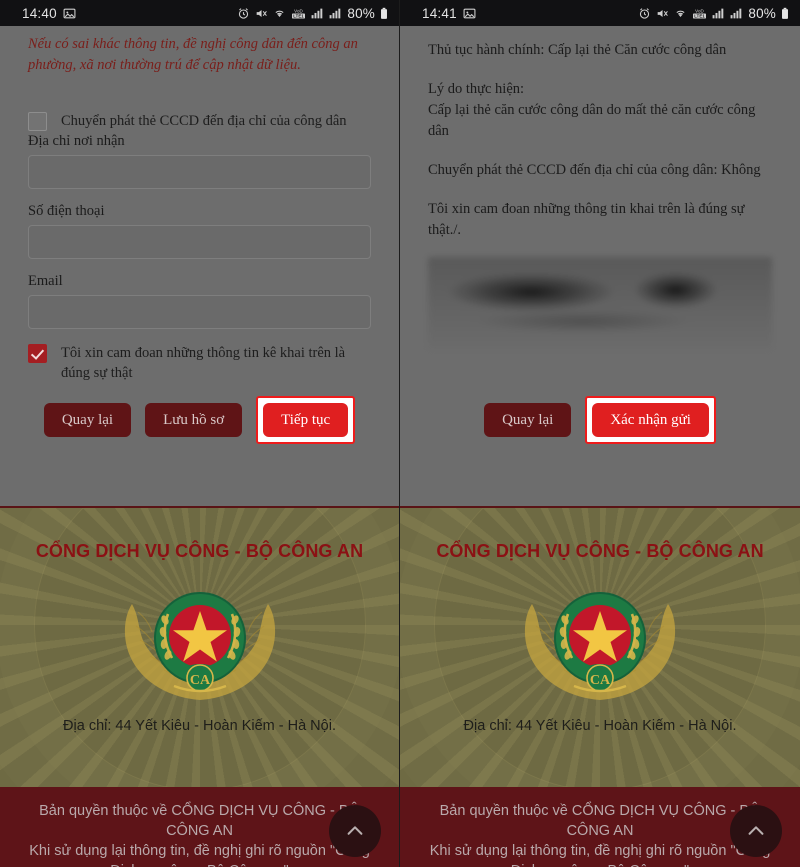  I want to click on confirm-submit-button-highlight: Xác nhận gửi, so click(650, 419).